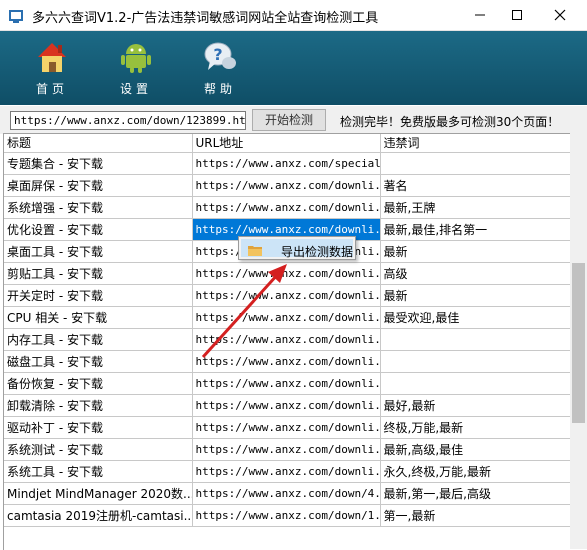 Image resolution: width=587 pixels, height=550 pixels. I want to click on app-icon, so click(16, 16).